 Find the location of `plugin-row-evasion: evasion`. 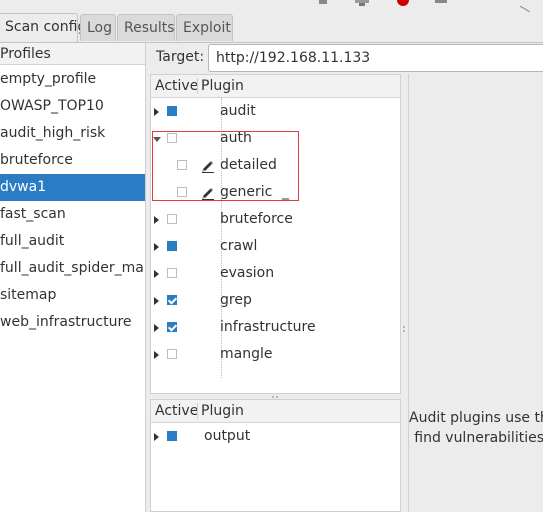

plugin-row-evasion: evasion is located at coordinates (275, 273).